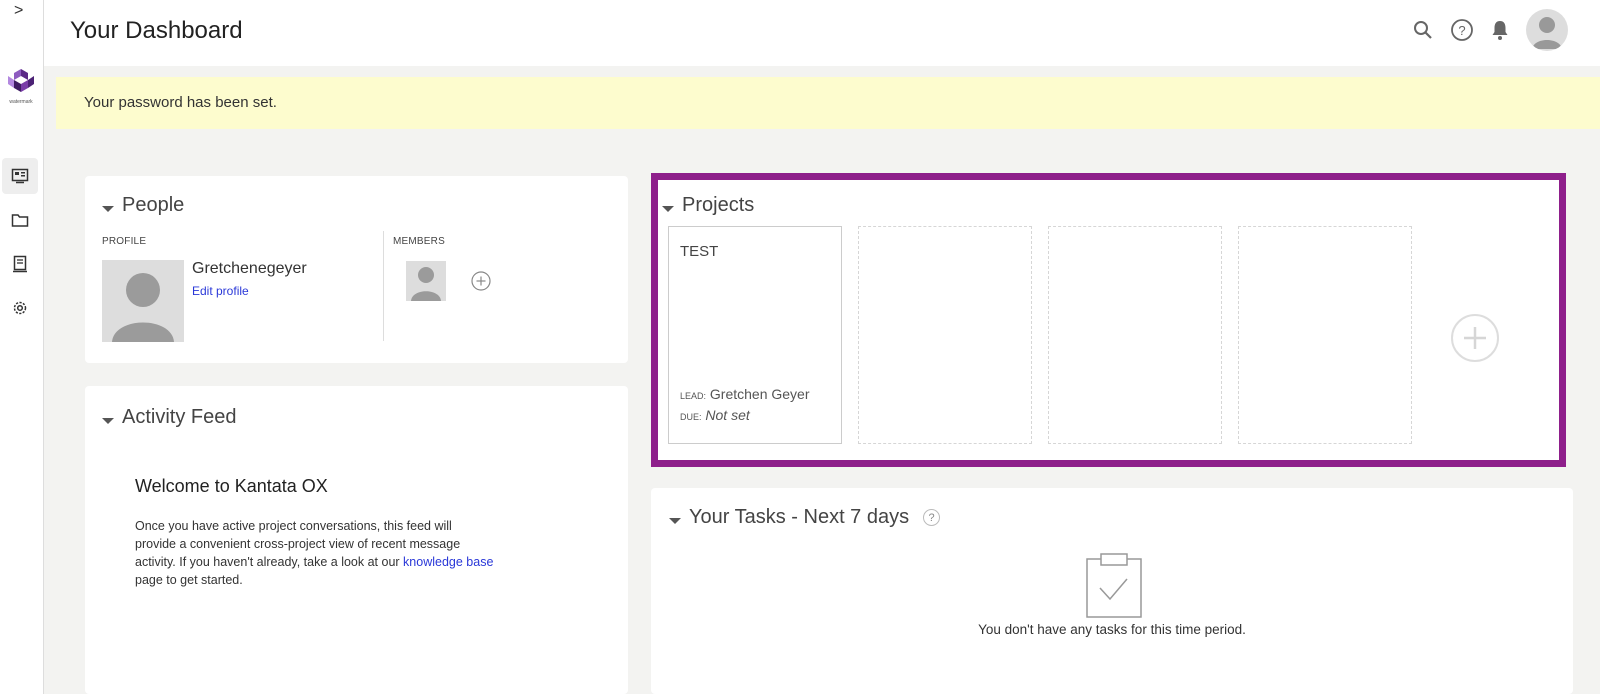  I want to click on dashboard-nav-button, so click(20, 176).